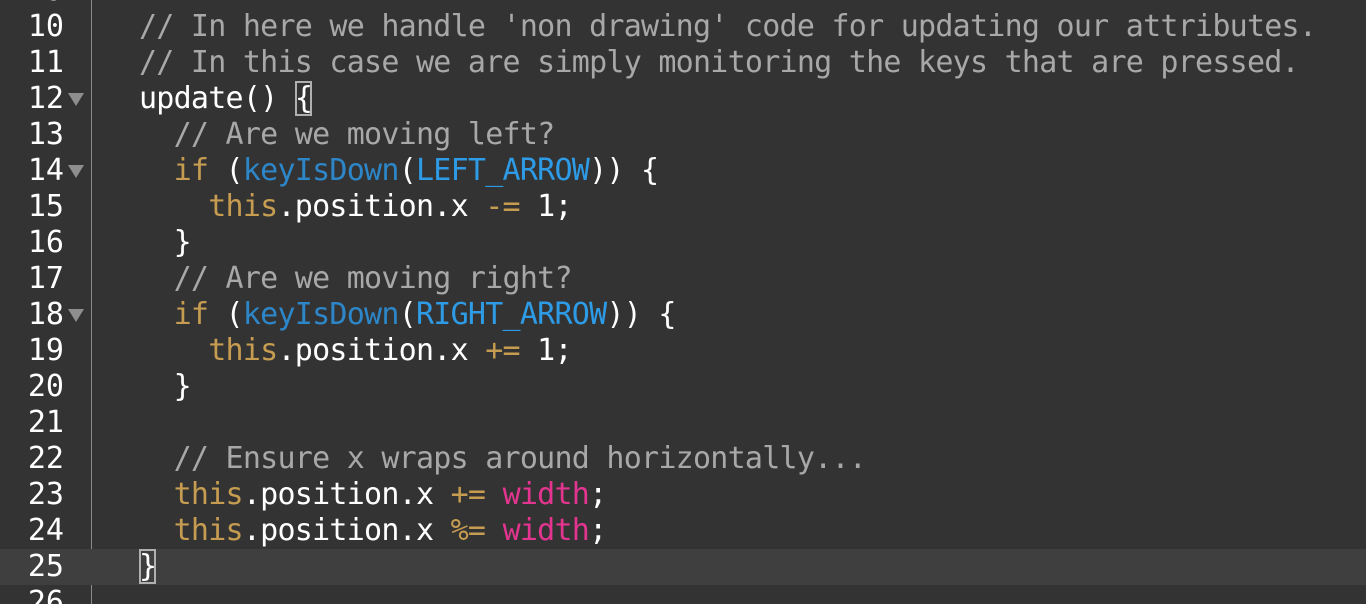  I want to click on code-text: // Are we moving right?, so click(356, 279).